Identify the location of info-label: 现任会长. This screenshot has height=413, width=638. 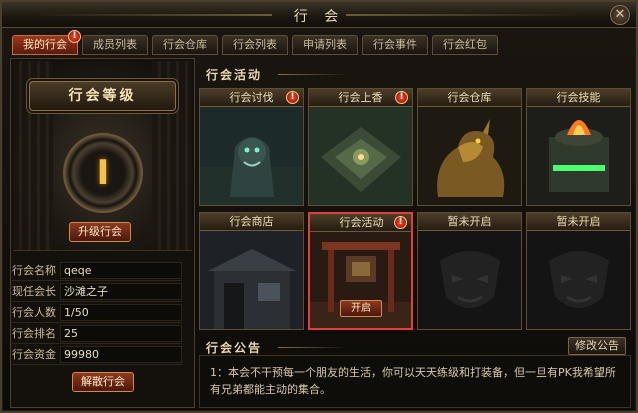
(34, 291).